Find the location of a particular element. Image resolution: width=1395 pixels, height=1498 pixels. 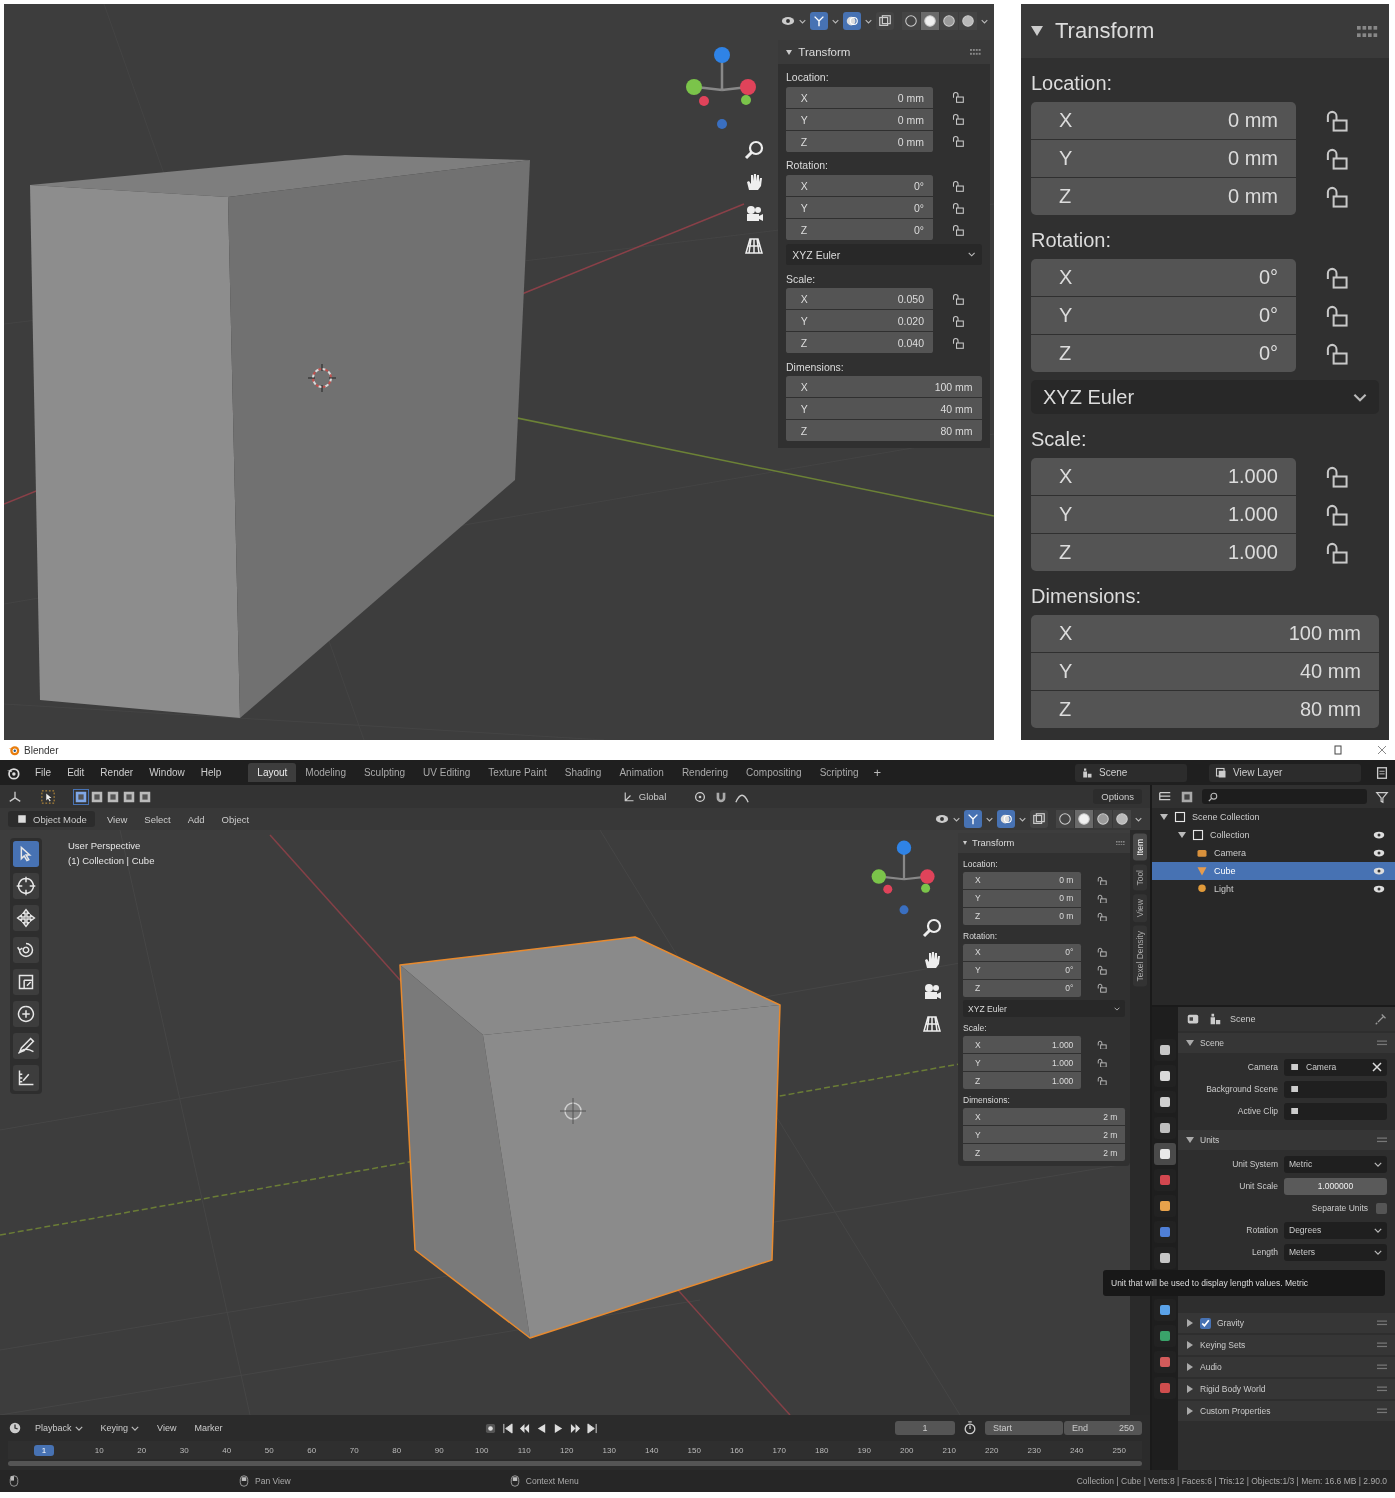

menu-item: Marker is located at coordinates (208, 1428).